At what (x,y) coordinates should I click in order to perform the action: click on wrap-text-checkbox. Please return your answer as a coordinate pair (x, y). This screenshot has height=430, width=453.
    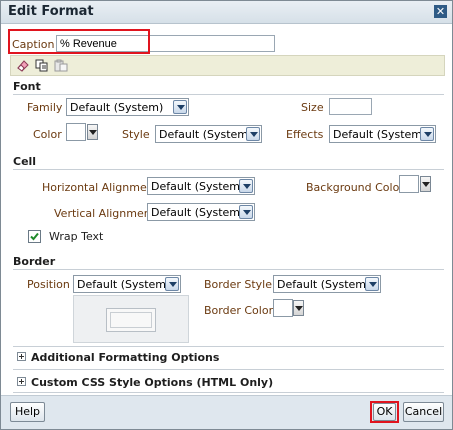
    Looking at the image, I should click on (34, 236).